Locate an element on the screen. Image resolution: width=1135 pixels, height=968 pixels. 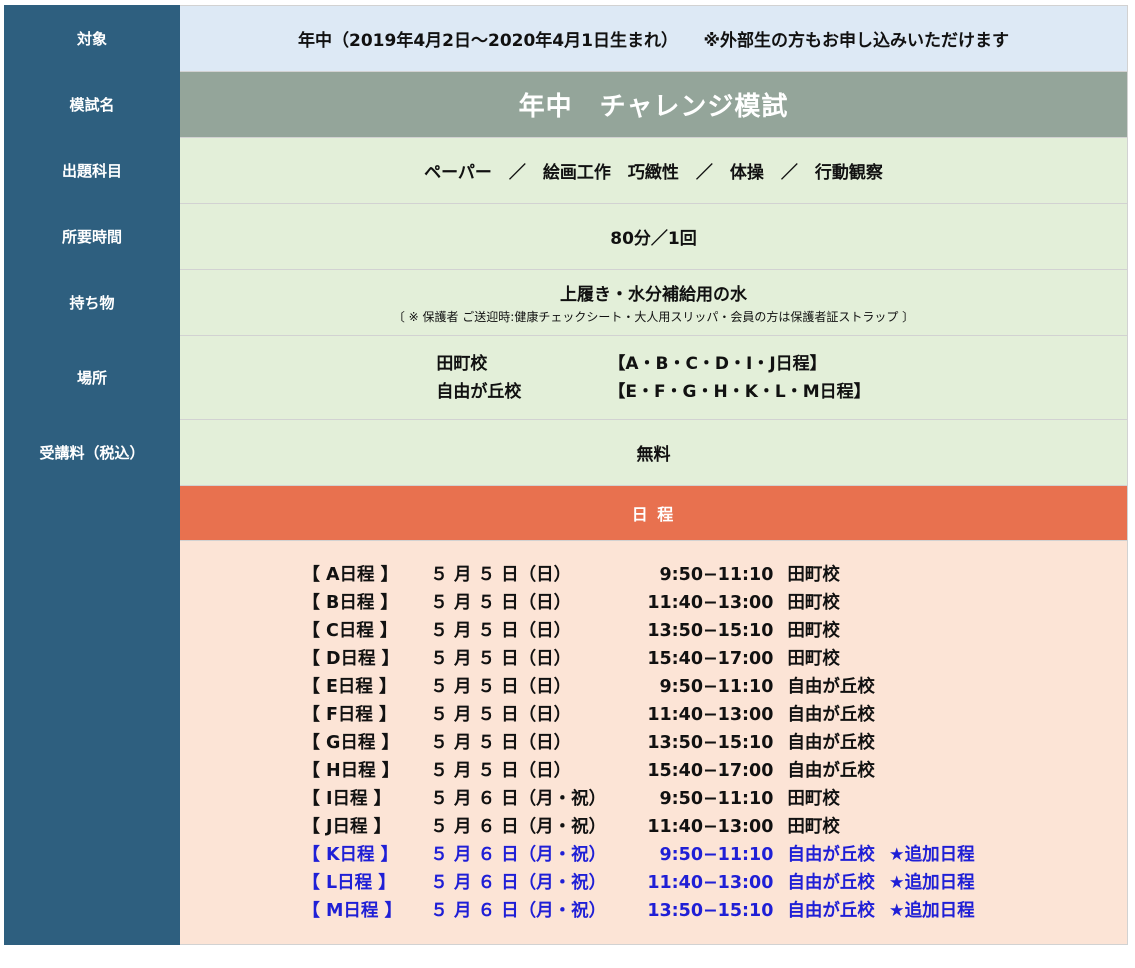
label-duration: 所要時間 is located at coordinates (92, 236).